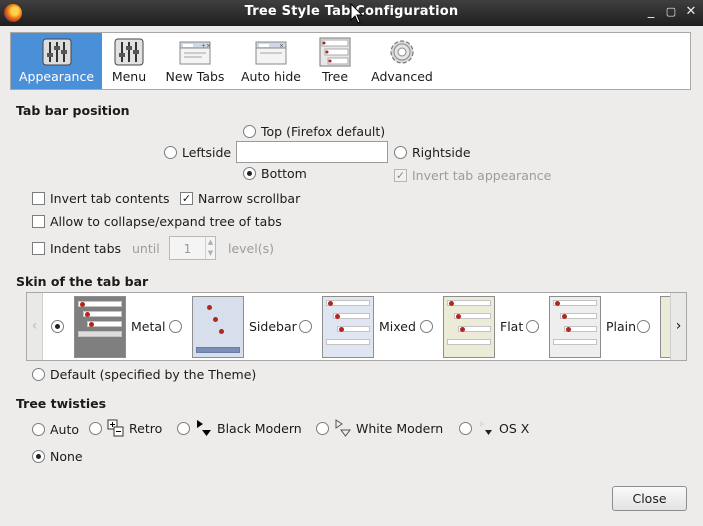 The width and height of the screenshot is (703, 526). I want to click on tab-bar-position-heading: Tab bar position, so click(73, 110).